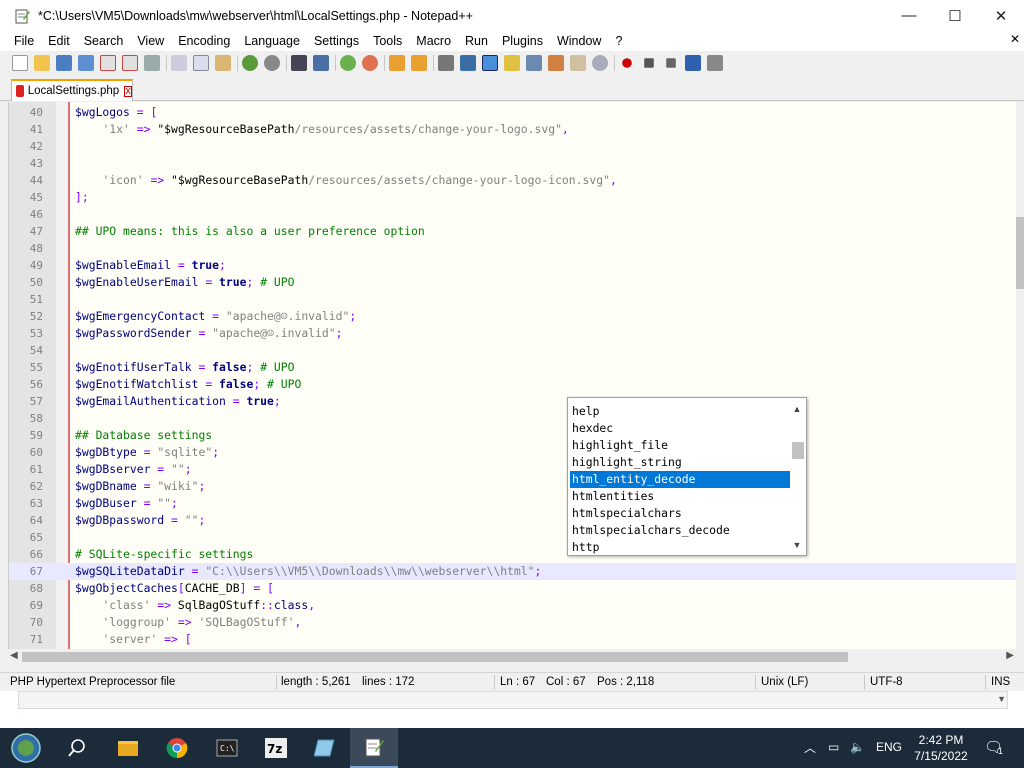 The height and width of the screenshot is (768, 1024). I want to click on autocomplete-item: html_entity_decode, so click(680, 479).